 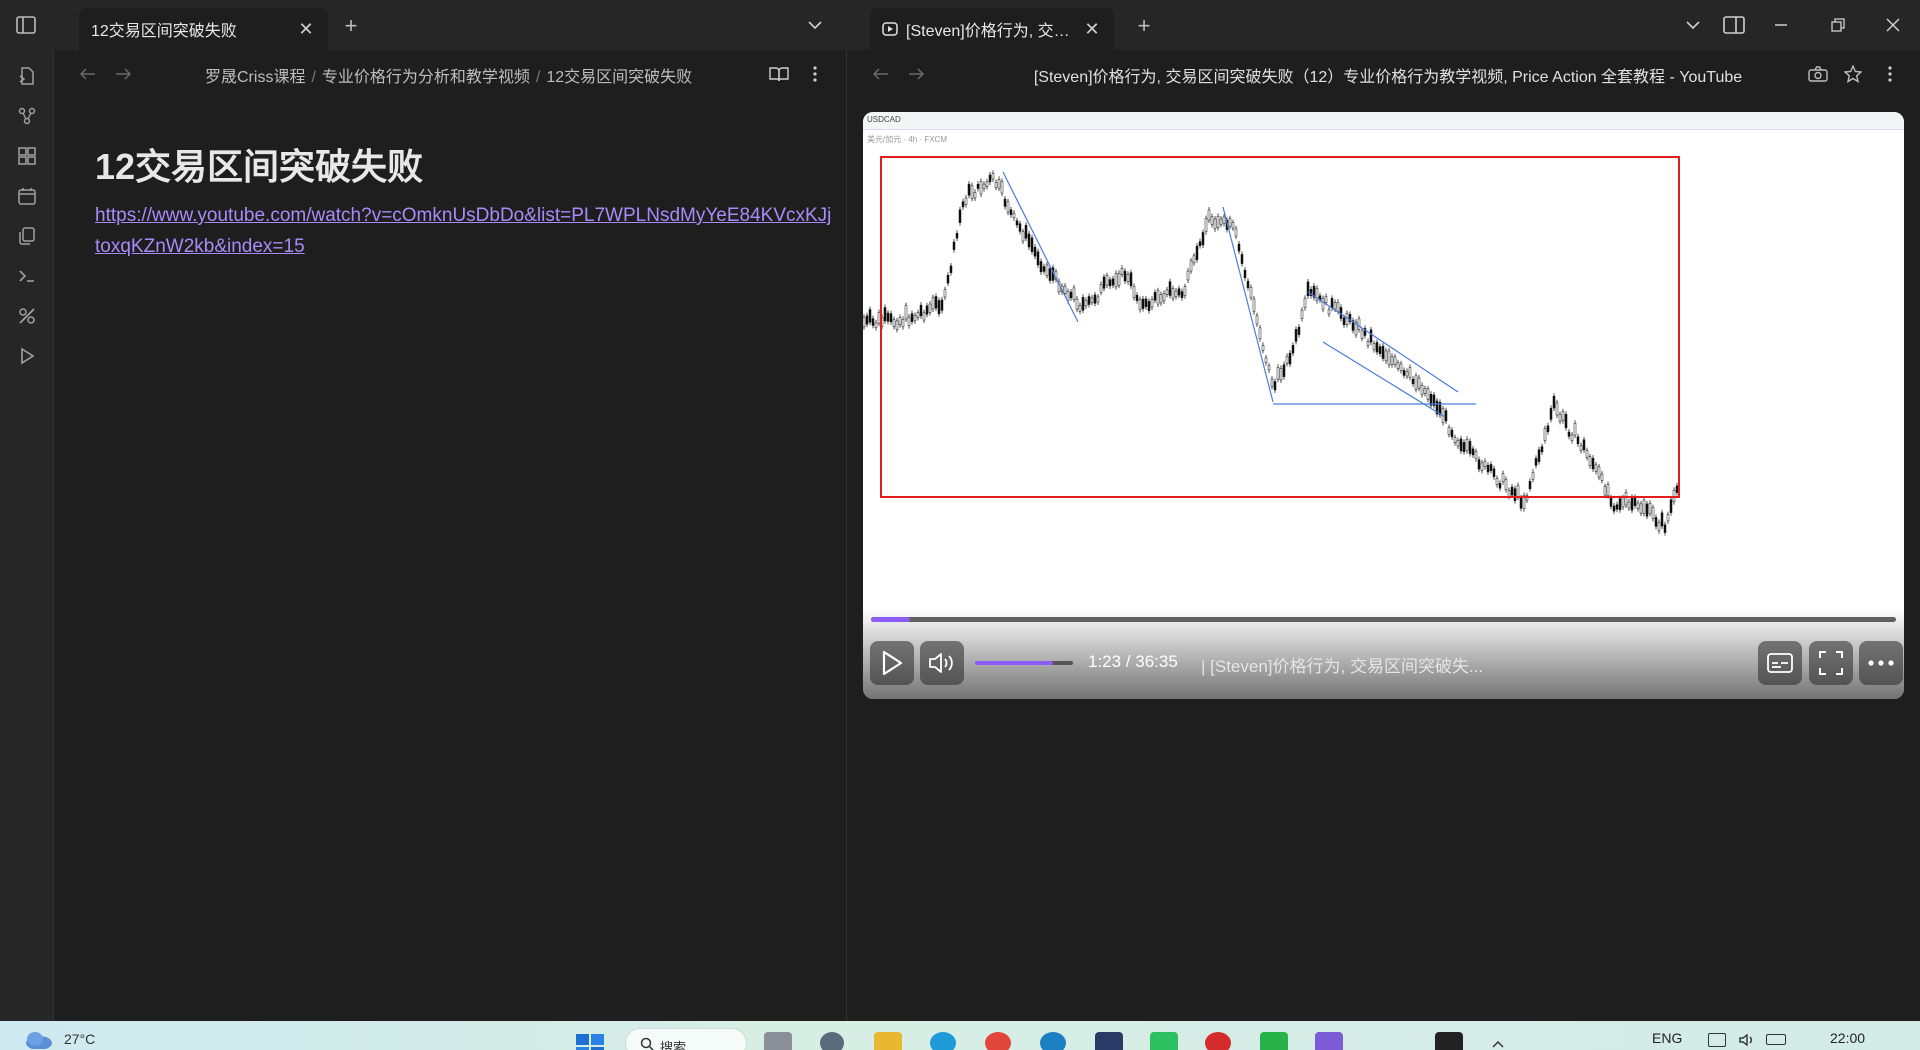 I want to click on reading-view-icon, so click(x=779, y=74).